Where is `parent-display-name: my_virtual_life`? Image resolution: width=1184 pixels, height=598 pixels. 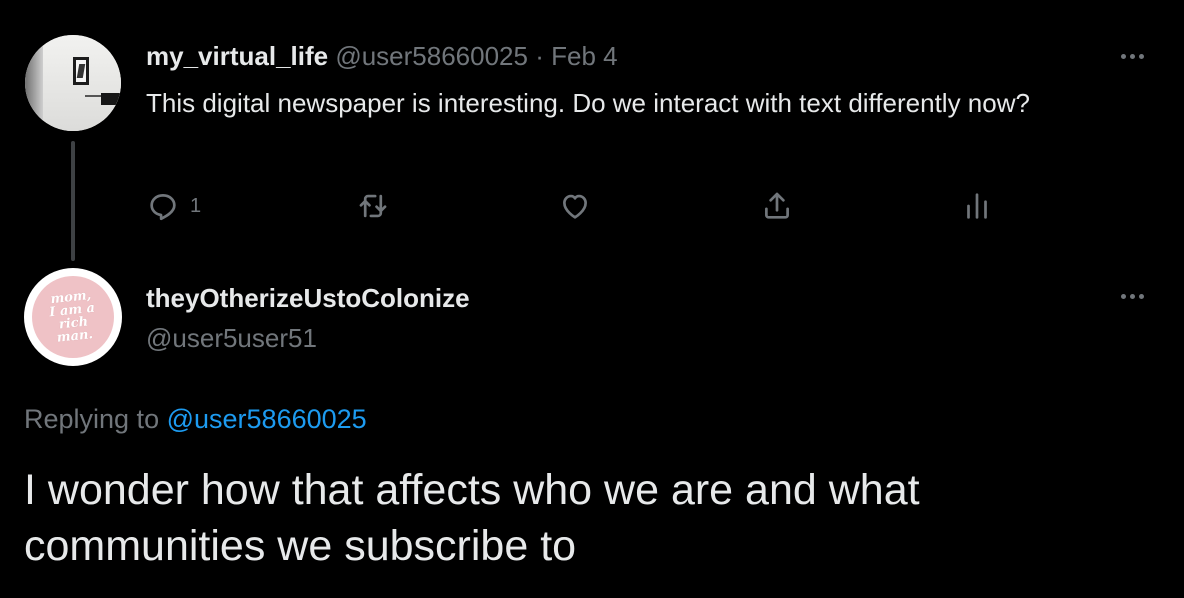 parent-display-name: my_virtual_life is located at coordinates (237, 56).